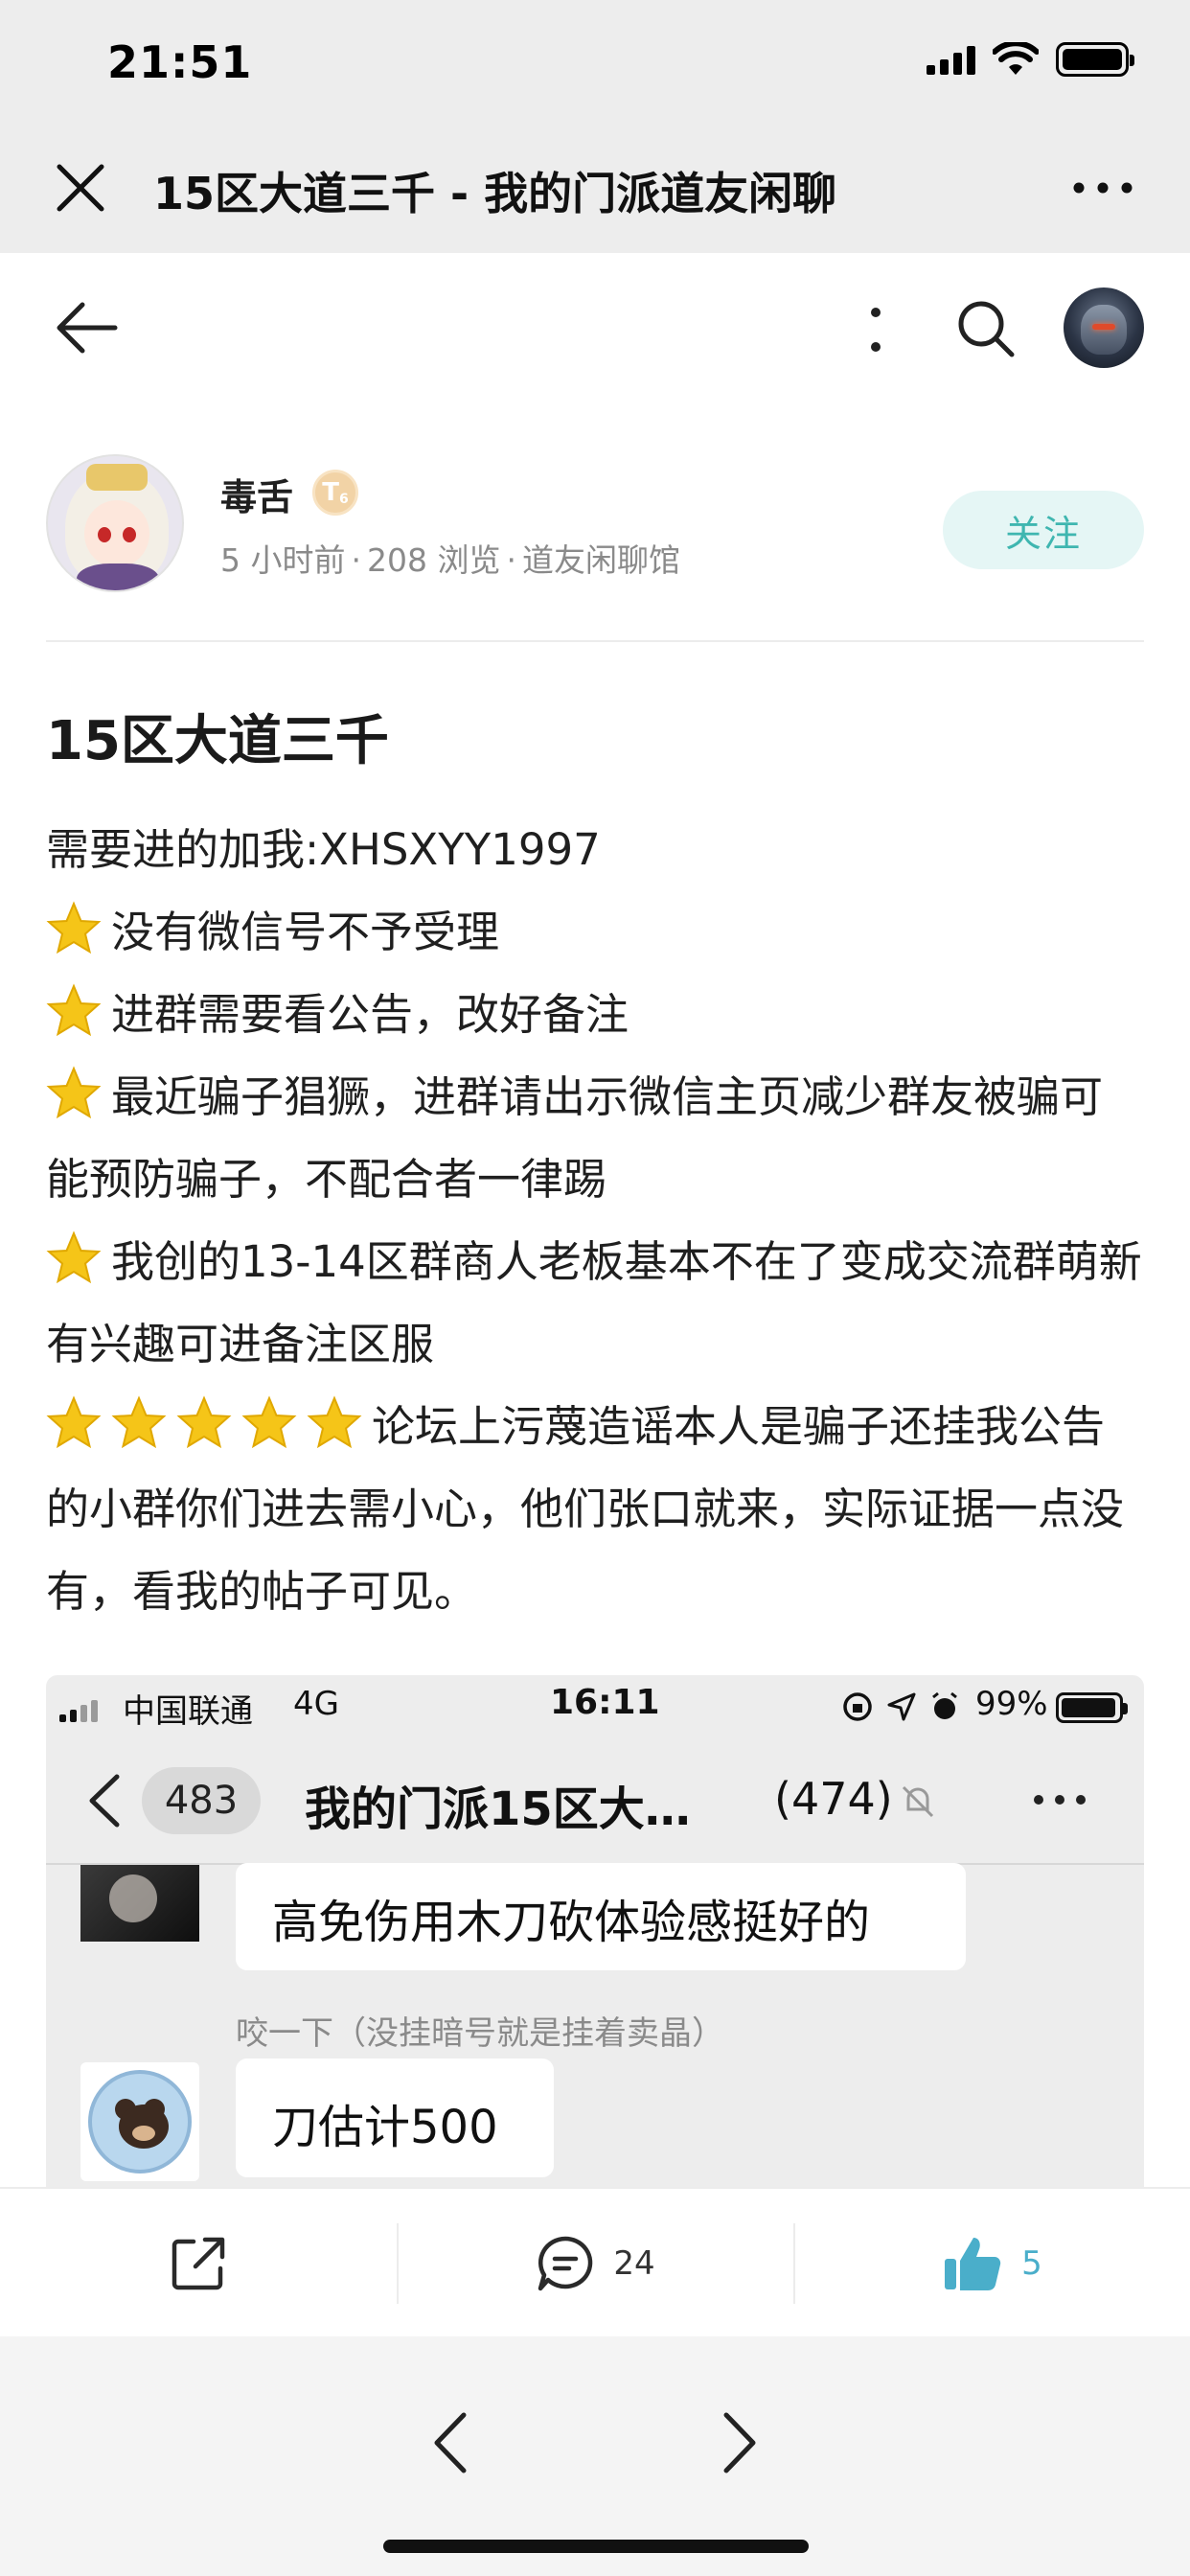  Describe the element at coordinates (1104, 328) in the screenshot. I see `current-user-avatar` at that location.